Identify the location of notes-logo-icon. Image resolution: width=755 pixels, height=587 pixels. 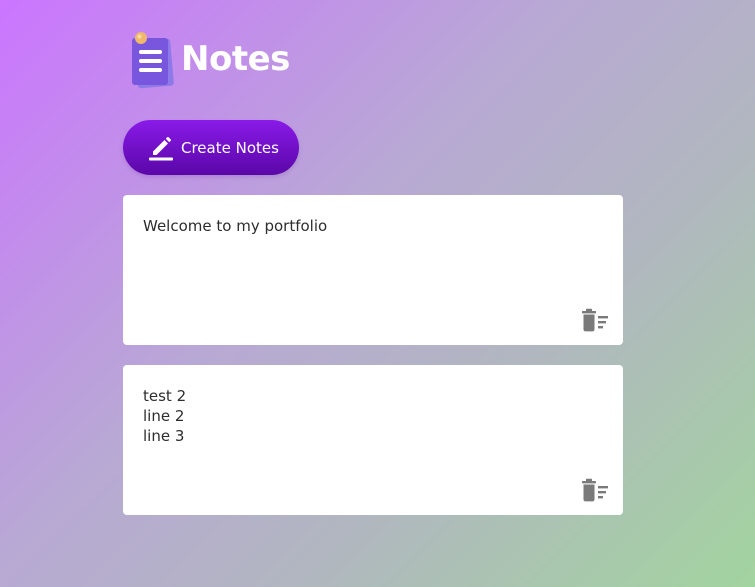
(153, 60).